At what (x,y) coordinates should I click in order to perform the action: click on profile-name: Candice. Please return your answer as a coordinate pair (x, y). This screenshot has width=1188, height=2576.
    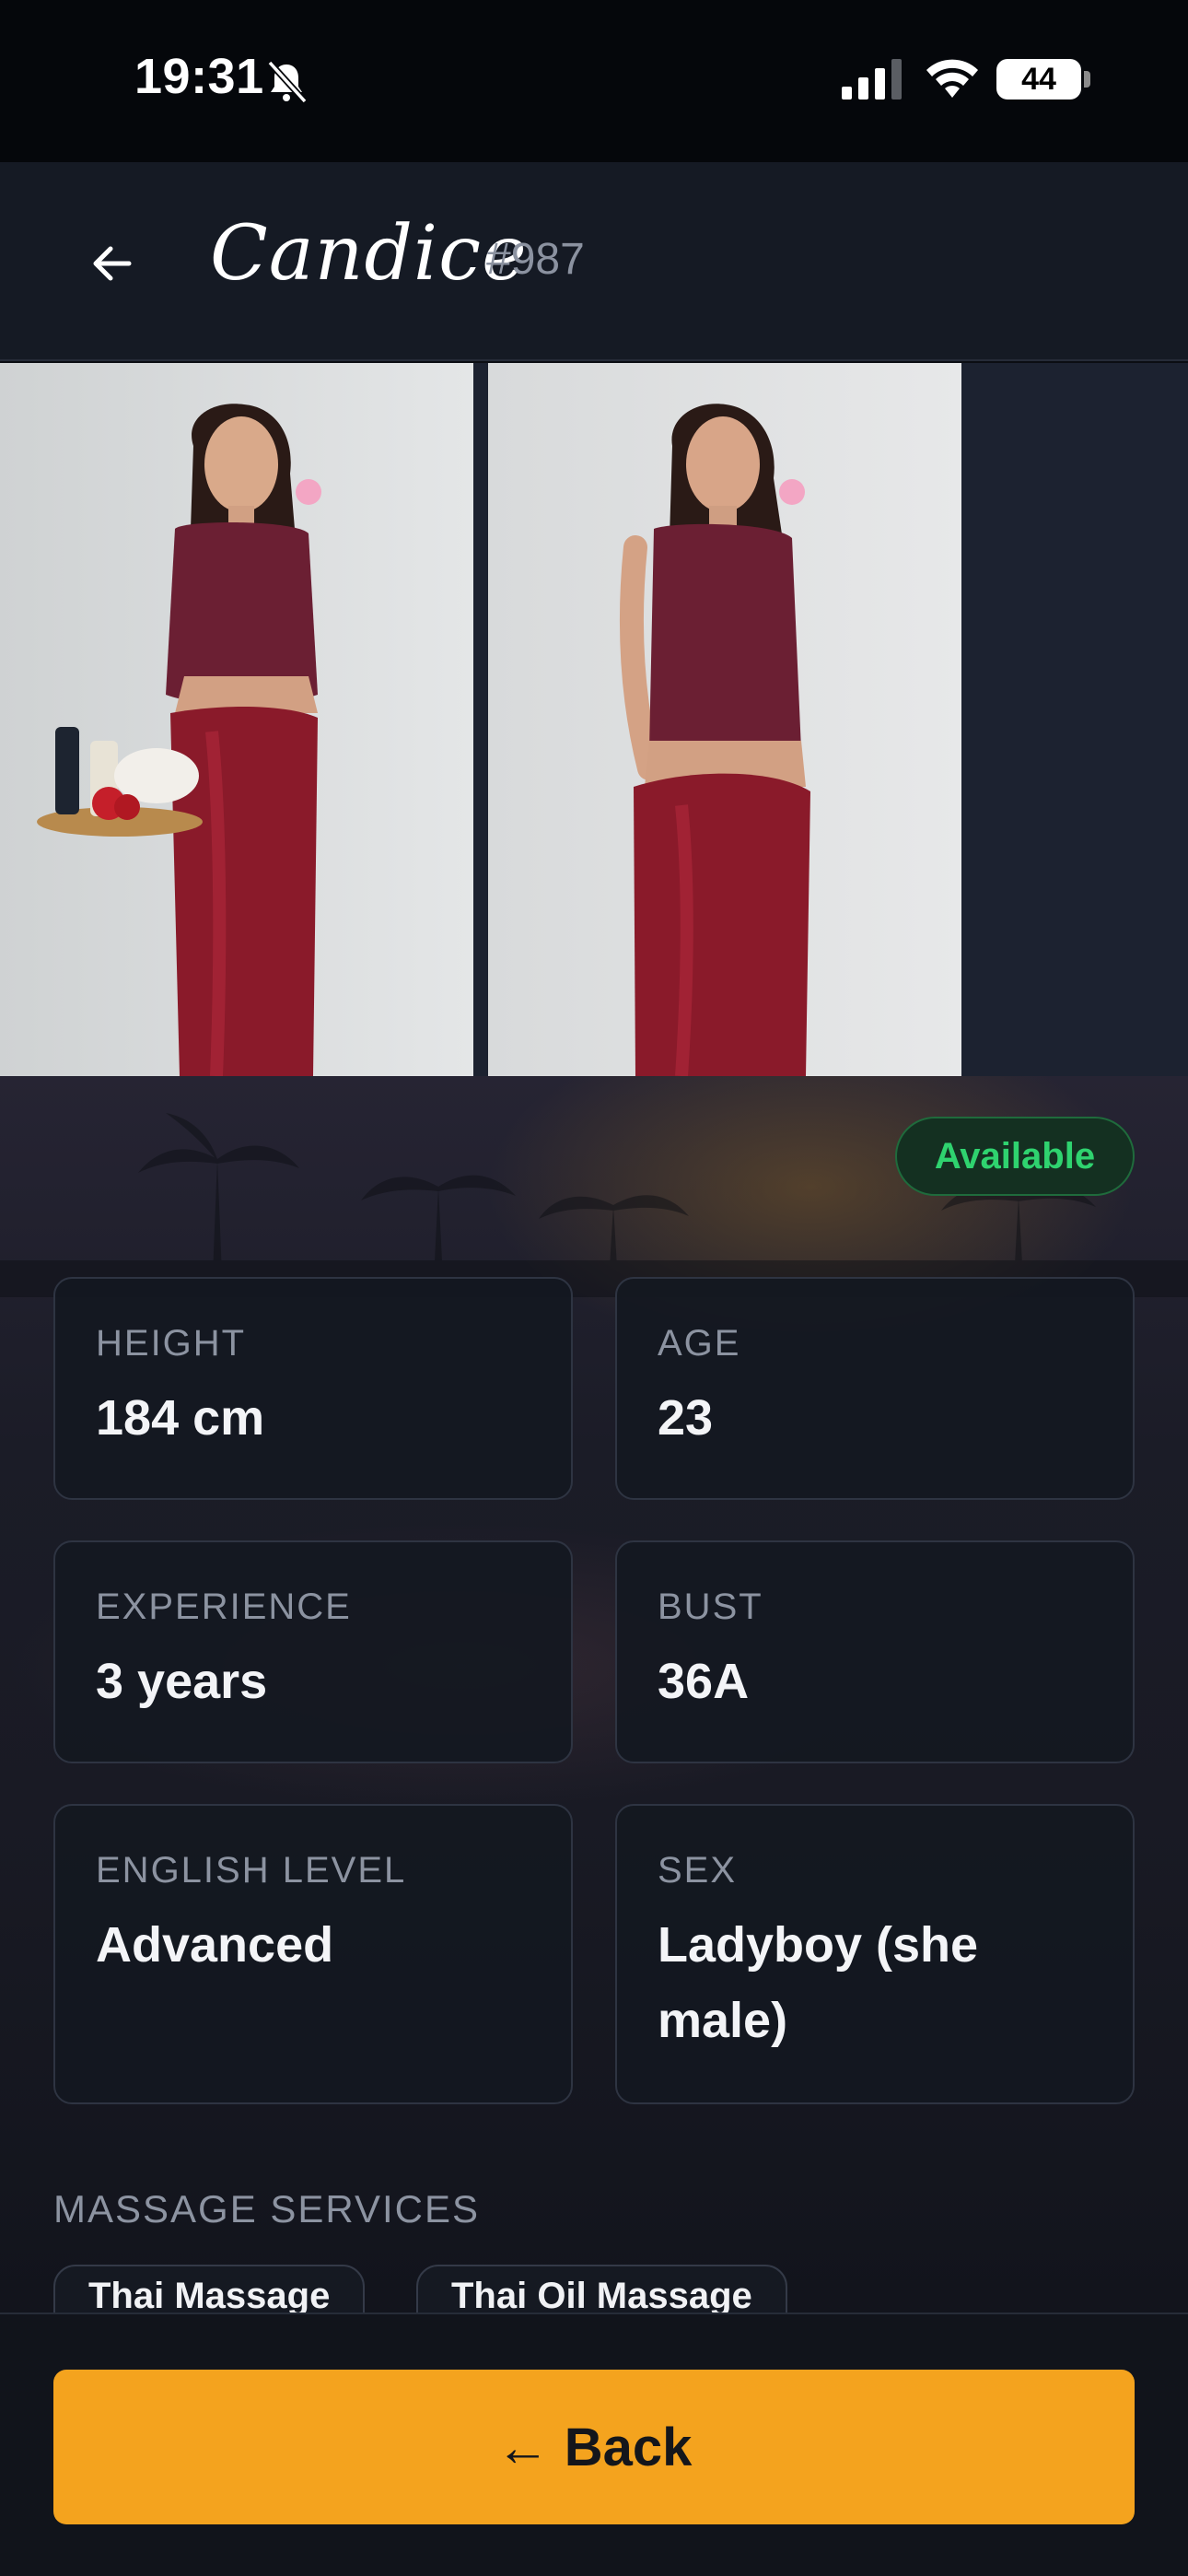
    Looking at the image, I should click on (369, 254).